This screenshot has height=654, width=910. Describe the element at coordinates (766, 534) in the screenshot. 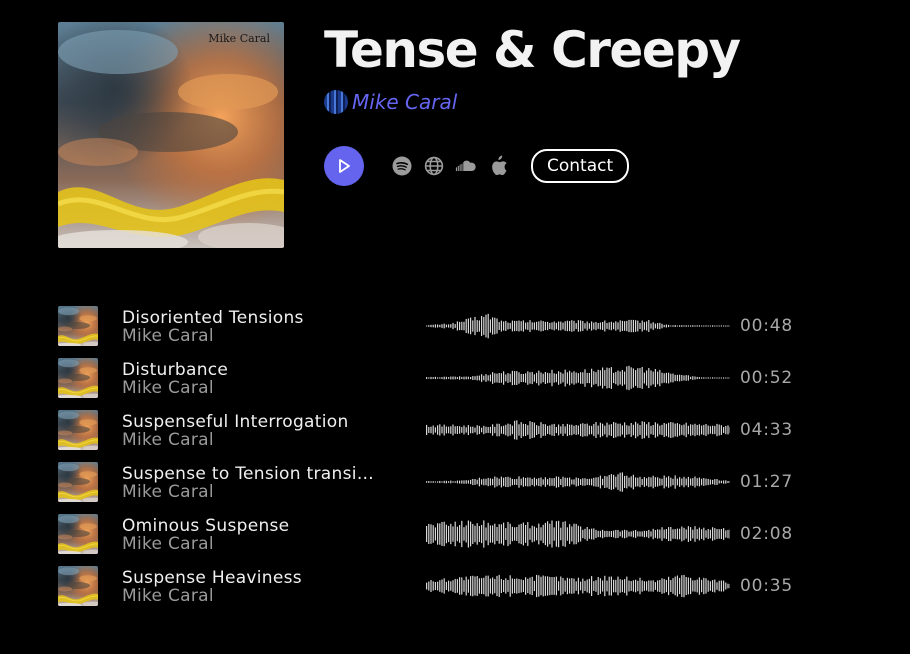

I see `track-duration: 02:08` at that location.